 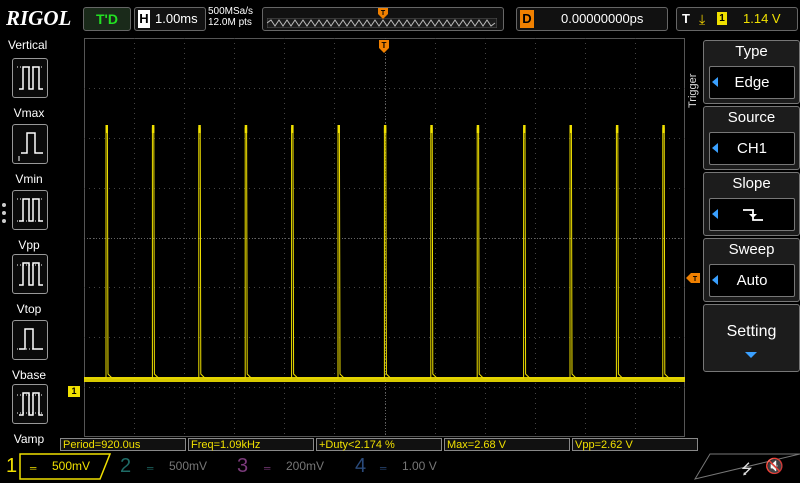 I want to click on menu-source-value: CH1, so click(x=751, y=148).